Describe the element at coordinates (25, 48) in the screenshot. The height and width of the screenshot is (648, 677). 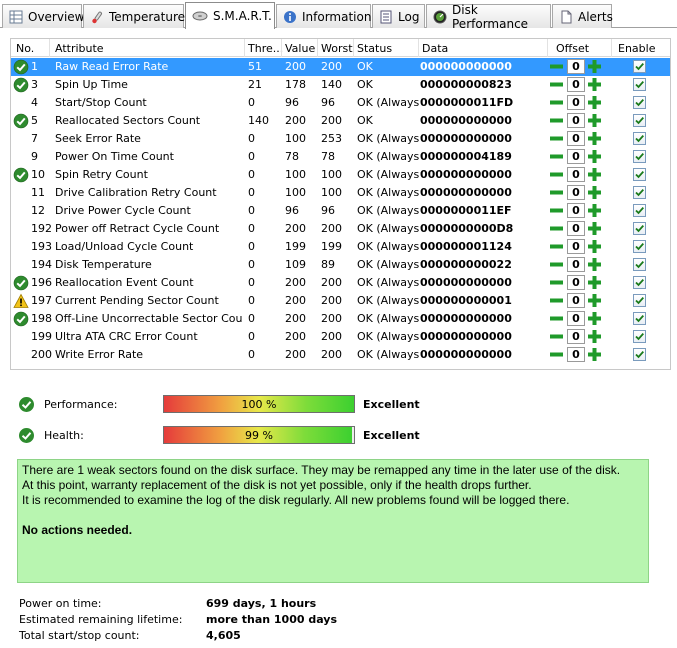
I see `column-header-no: No.` at that location.